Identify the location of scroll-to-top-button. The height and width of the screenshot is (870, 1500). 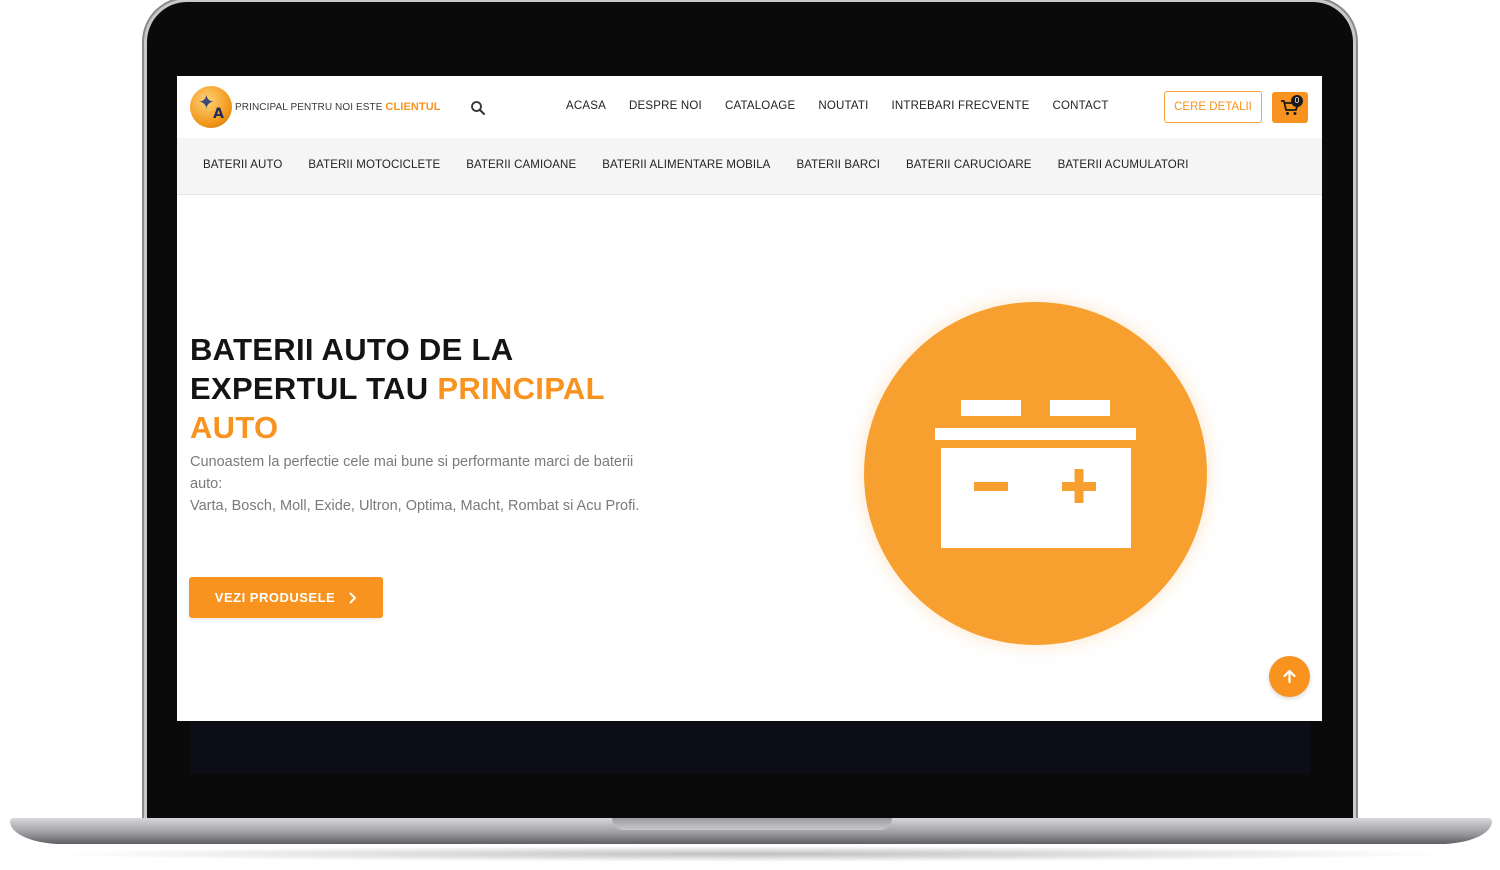
(1289, 676).